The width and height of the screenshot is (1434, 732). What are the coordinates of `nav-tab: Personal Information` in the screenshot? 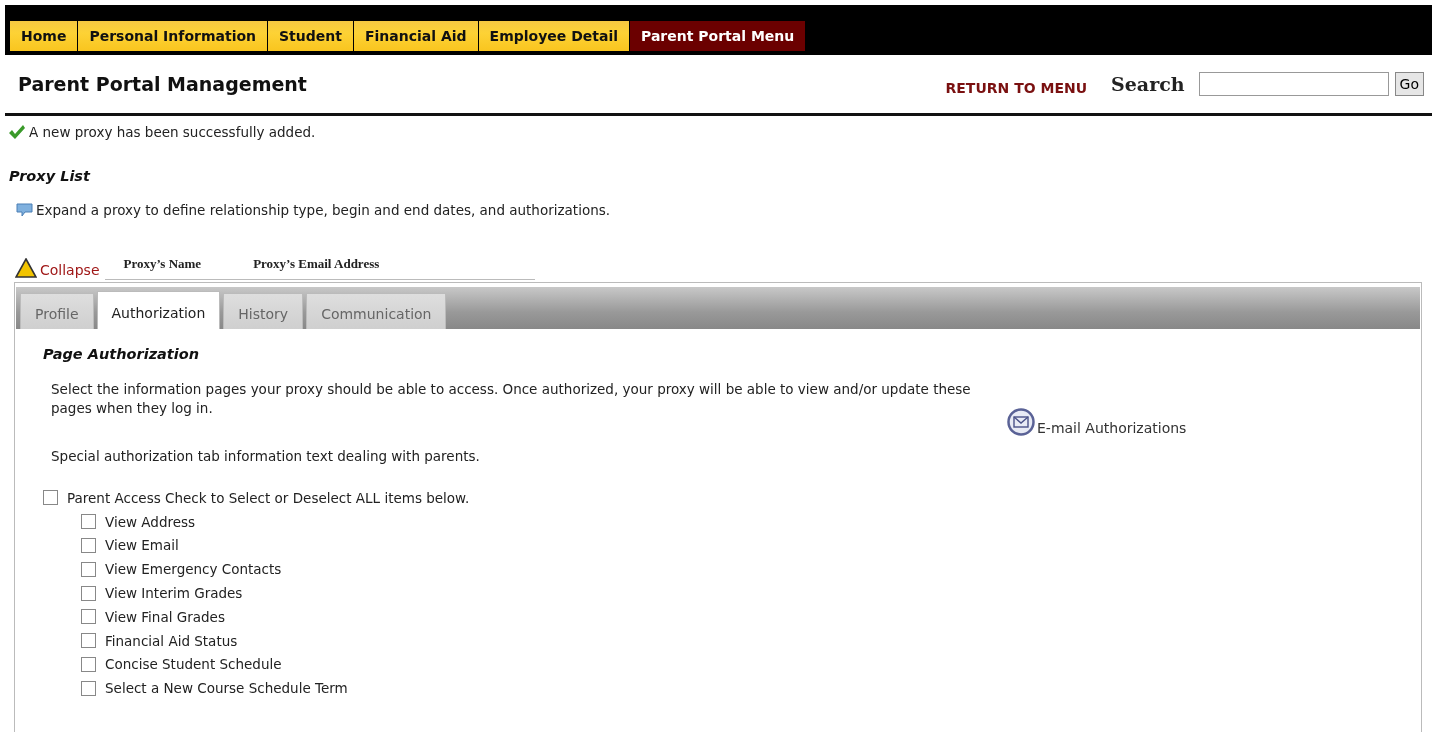 It's located at (173, 36).